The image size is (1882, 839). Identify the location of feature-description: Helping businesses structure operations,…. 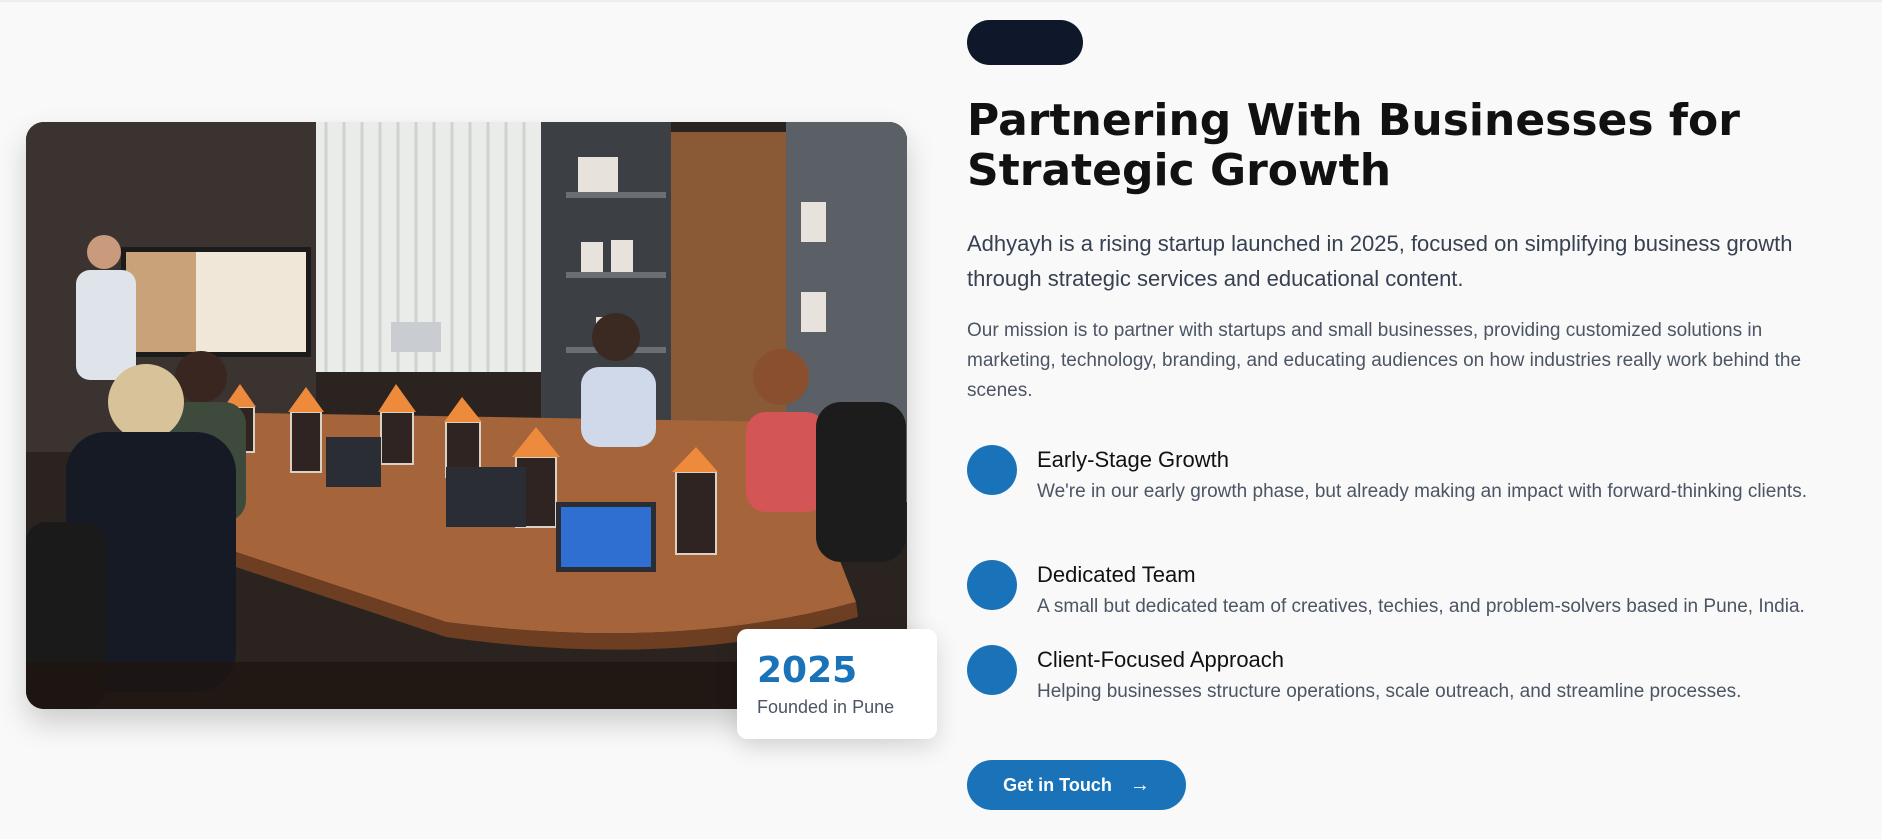
(1389, 691).